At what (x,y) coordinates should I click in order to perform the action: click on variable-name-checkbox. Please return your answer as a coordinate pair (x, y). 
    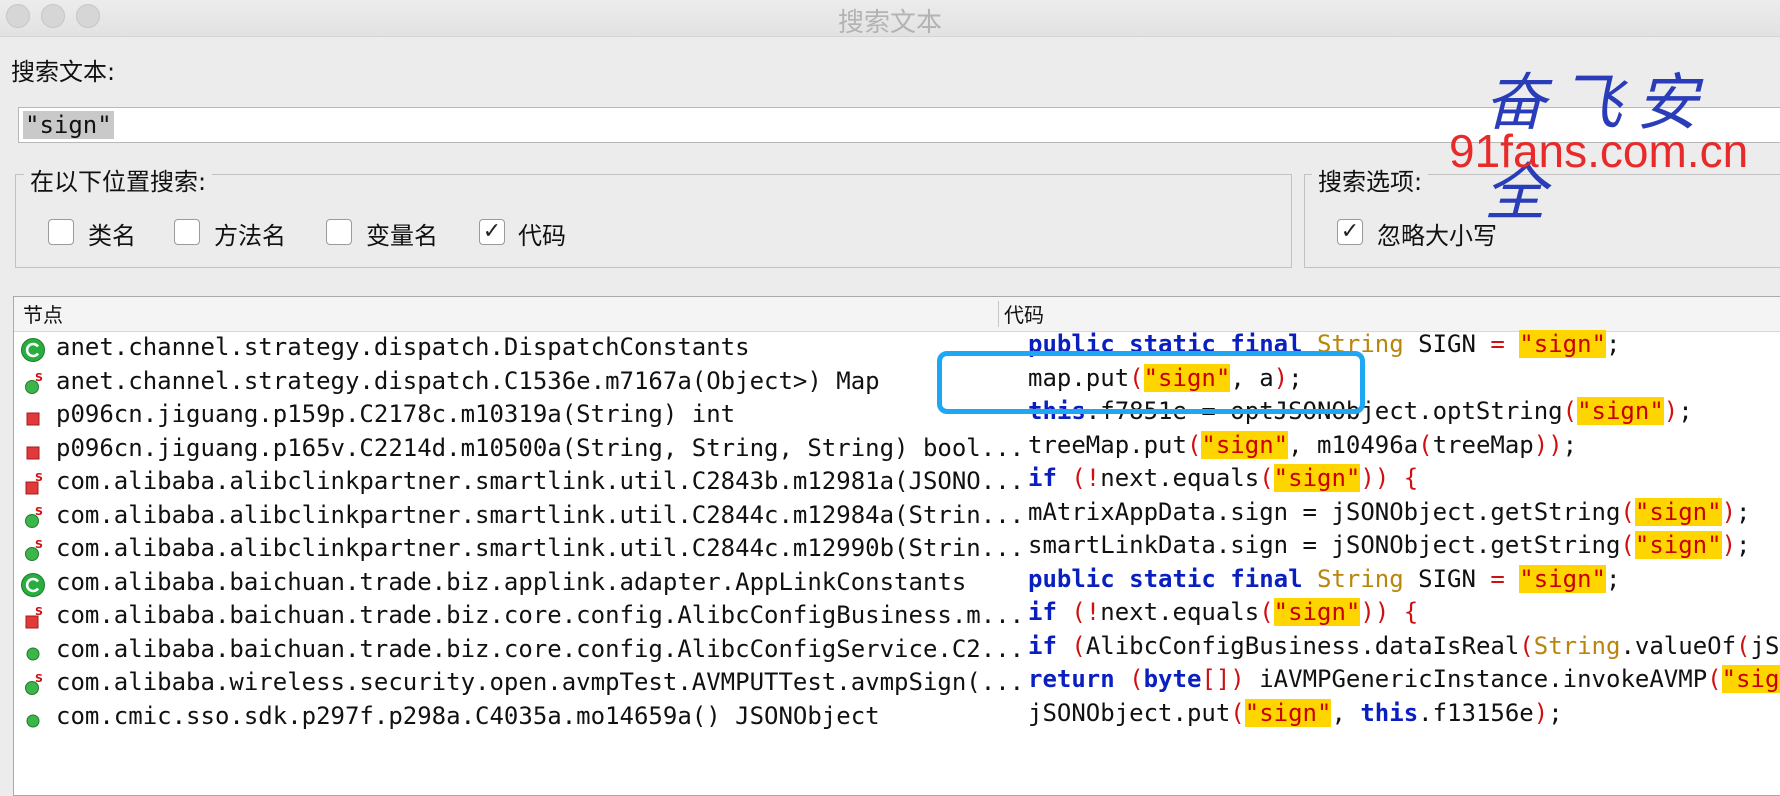
    Looking at the image, I should click on (339, 232).